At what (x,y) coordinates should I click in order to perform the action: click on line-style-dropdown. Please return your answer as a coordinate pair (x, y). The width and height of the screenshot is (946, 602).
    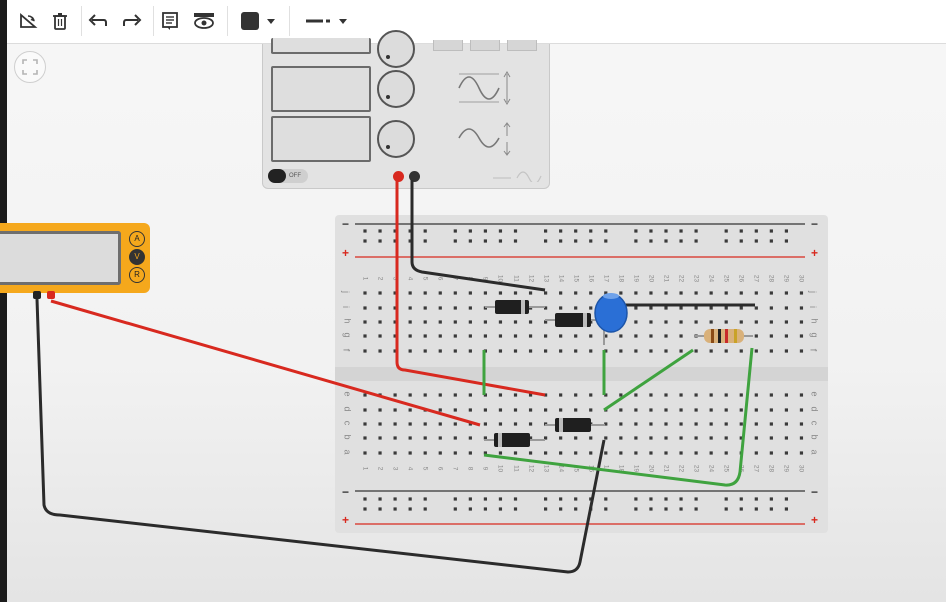
    Looking at the image, I should click on (326, 21).